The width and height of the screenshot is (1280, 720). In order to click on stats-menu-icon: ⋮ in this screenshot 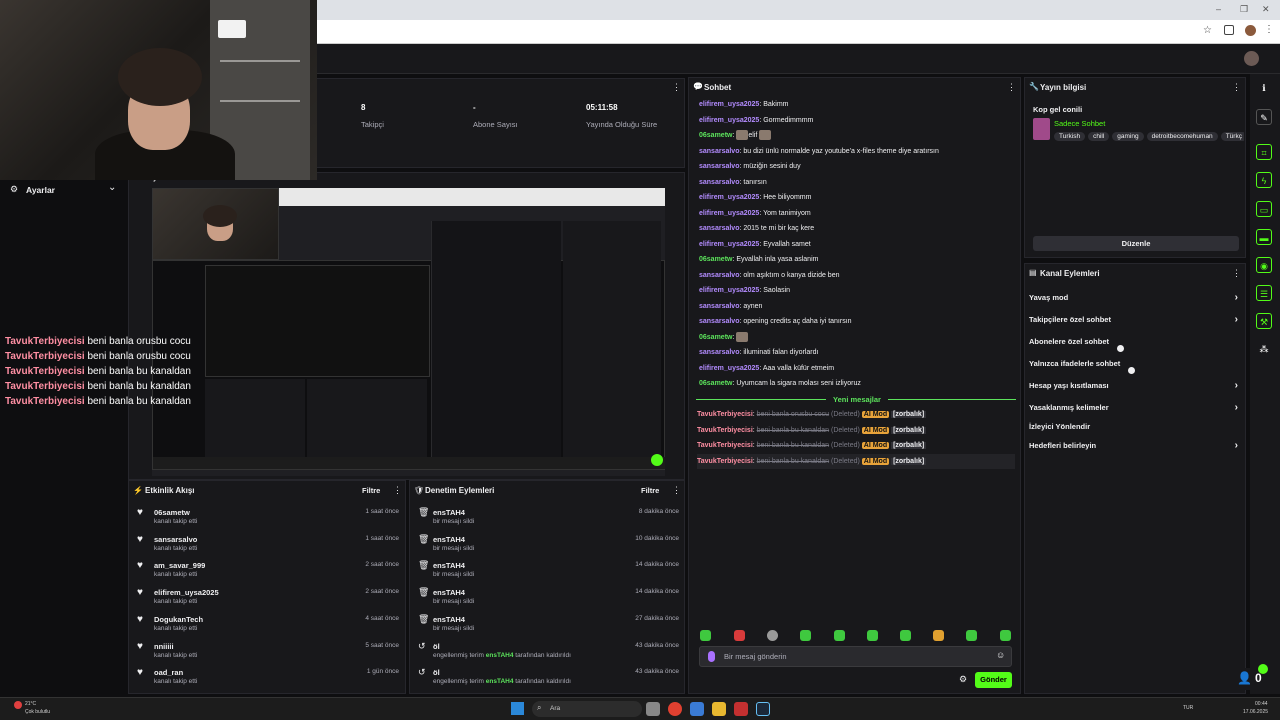, I will do `click(676, 87)`.